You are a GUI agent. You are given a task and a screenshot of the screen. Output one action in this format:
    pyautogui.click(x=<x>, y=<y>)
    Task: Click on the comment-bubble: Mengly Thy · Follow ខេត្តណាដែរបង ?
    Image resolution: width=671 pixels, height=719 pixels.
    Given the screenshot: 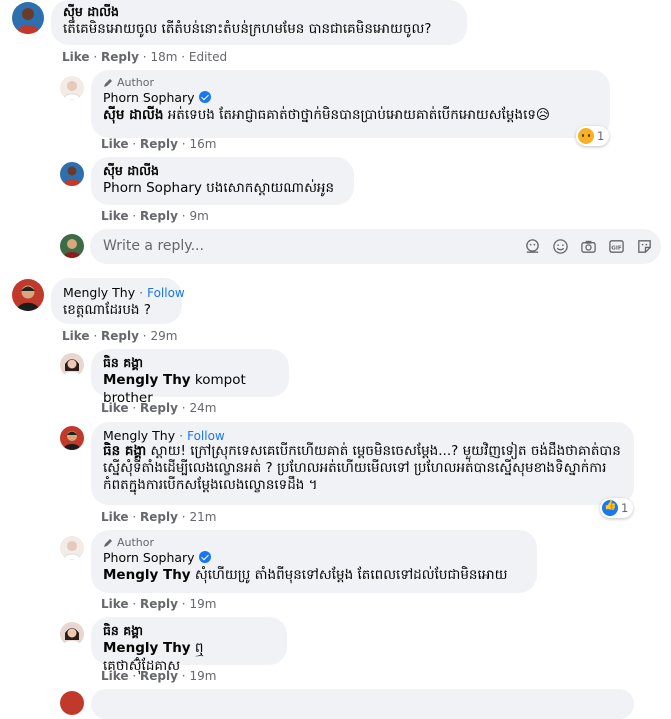 What is the action you would take?
    pyautogui.click(x=118, y=301)
    